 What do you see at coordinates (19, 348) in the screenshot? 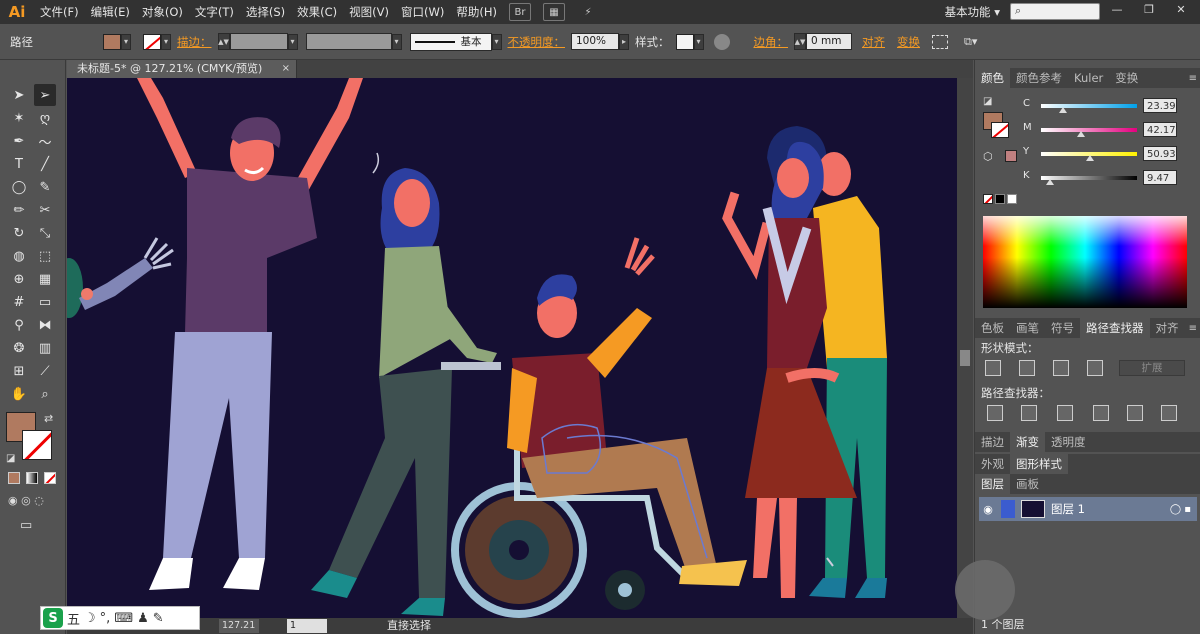
I see `symbol-sprayer-tool-icon: ❂` at bounding box center [19, 348].